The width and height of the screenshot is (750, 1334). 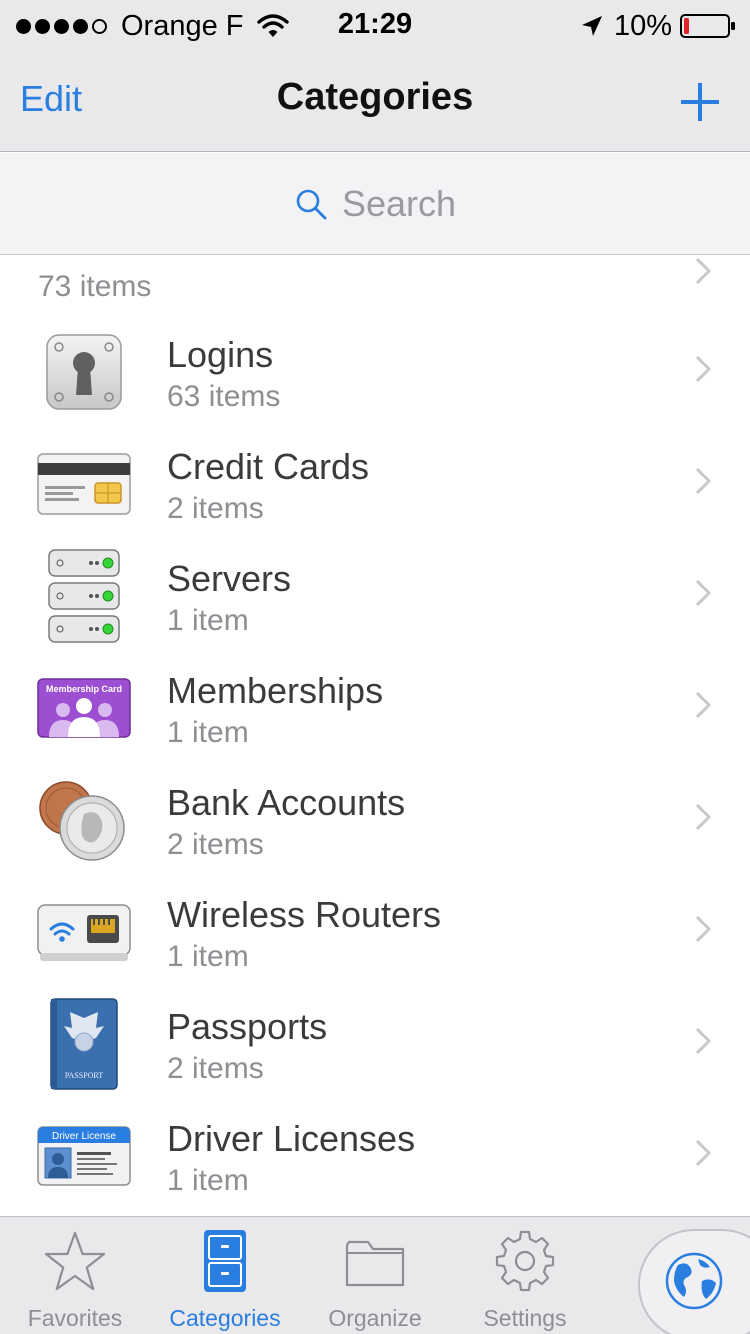 What do you see at coordinates (84, 932) in the screenshot?
I see `router-icon` at bounding box center [84, 932].